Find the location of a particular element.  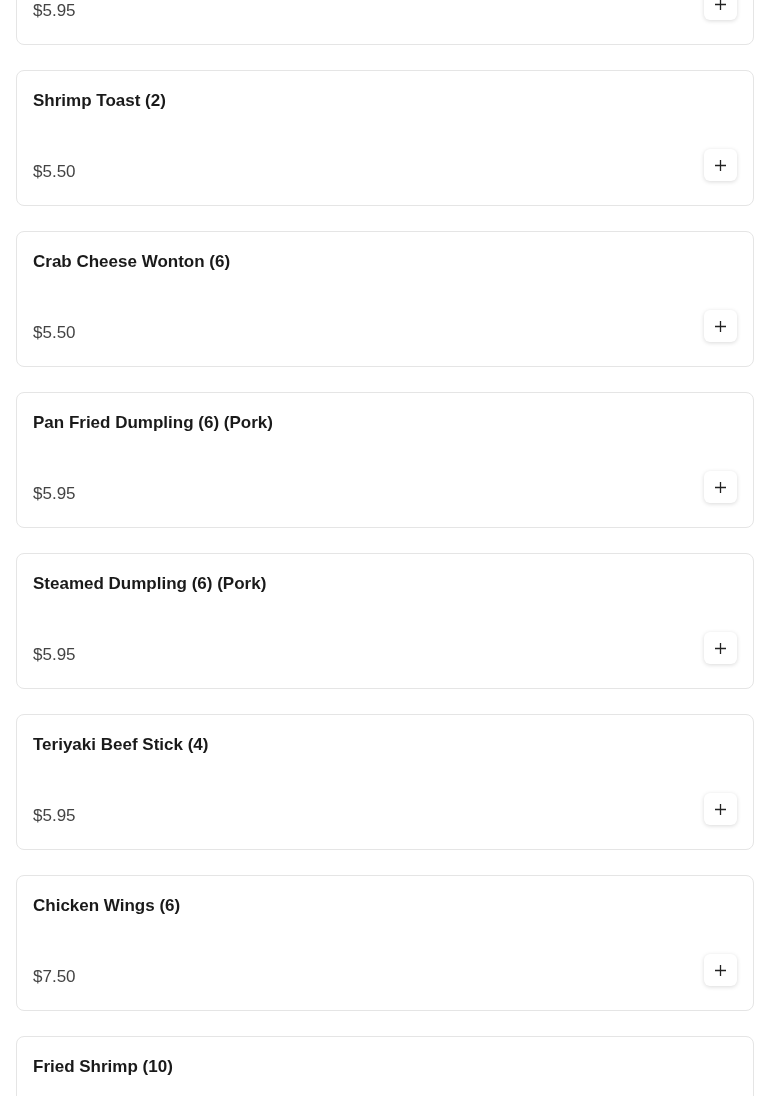

item-name: Chicken Wings (6) is located at coordinates (107, 906).